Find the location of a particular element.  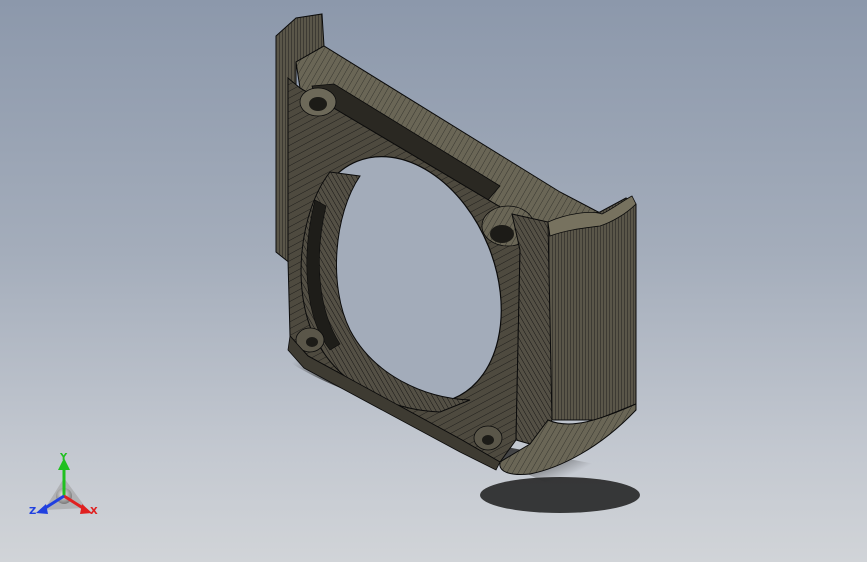

screw-boss-bottom-right is located at coordinates (488, 438).